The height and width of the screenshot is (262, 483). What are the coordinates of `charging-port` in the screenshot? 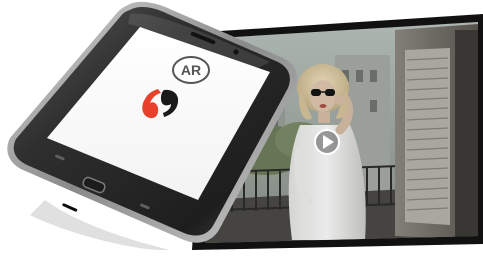 It's located at (70, 207).